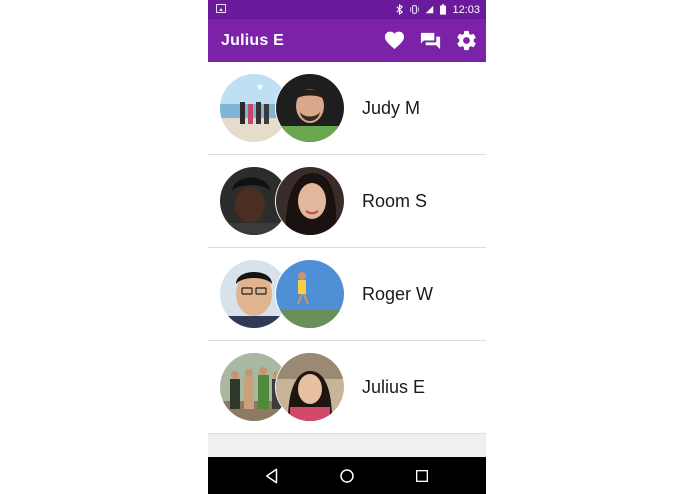 The height and width of the screenshot is (494, 695). Describe the element at coordinates (398, 294) in the screenshot. I see `conversation-name: Roger W` at that location.